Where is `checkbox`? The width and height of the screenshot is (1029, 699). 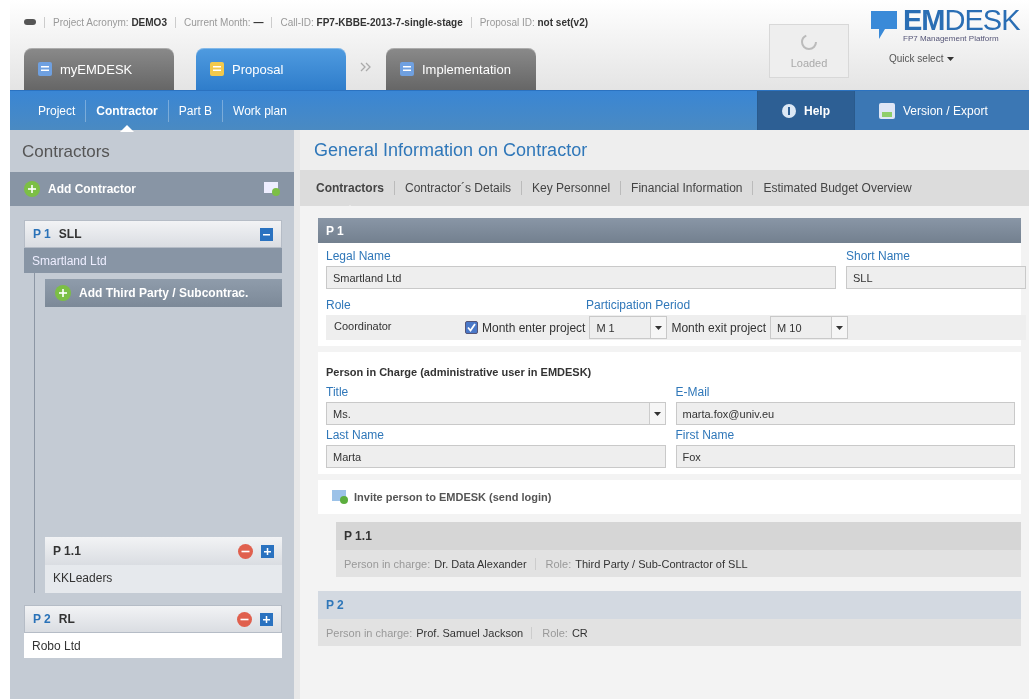 checkbox is located at coordinates (471, 327).